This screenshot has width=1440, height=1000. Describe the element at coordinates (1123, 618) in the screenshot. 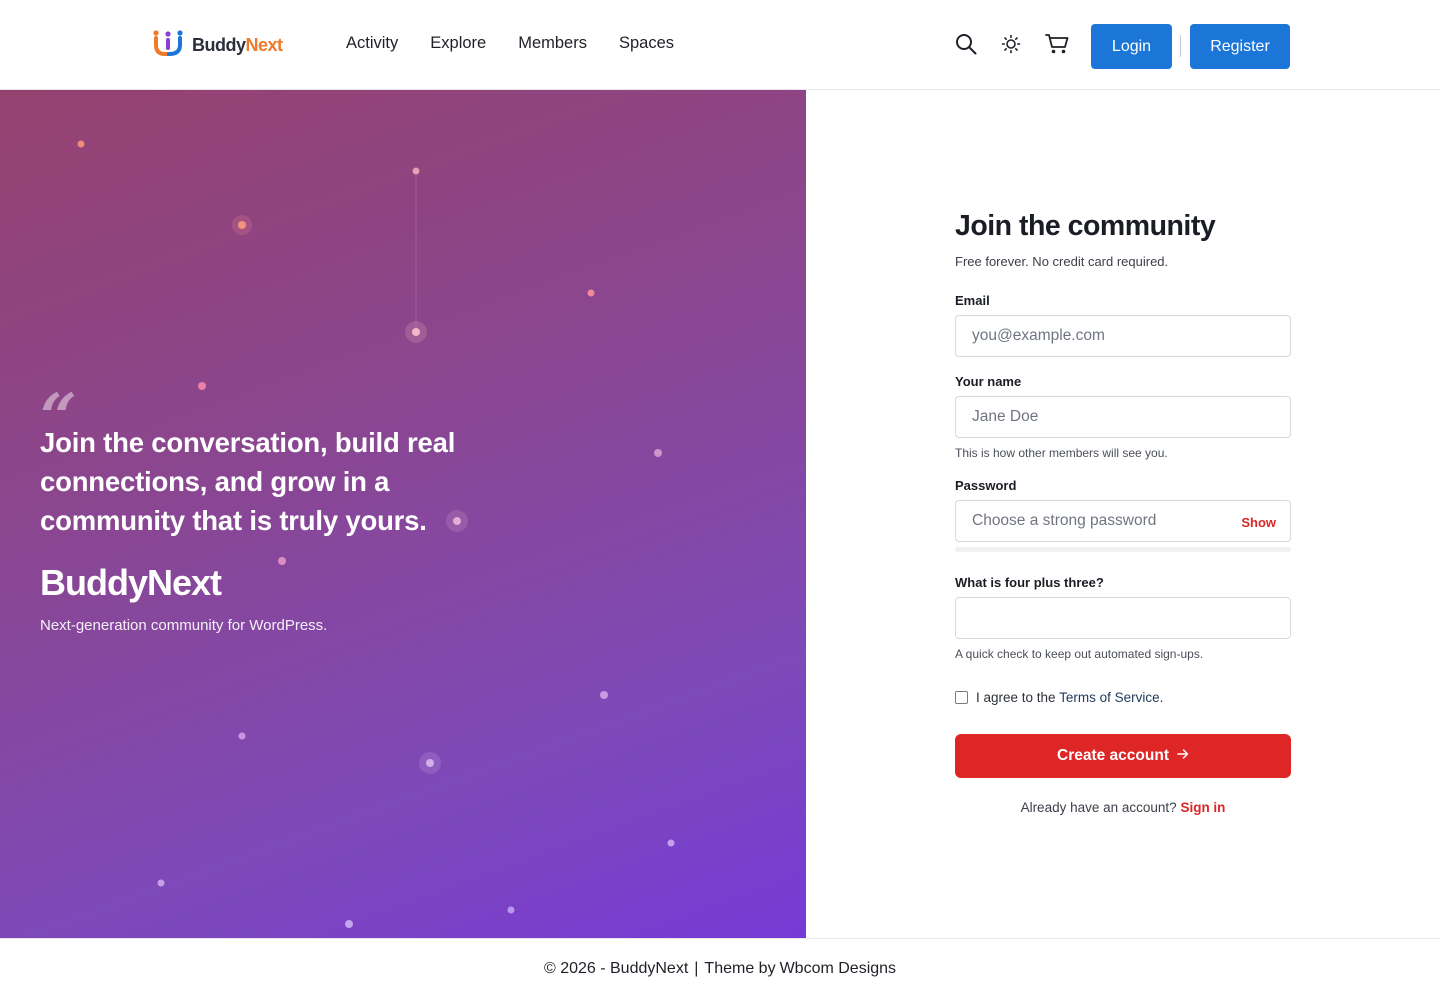

I see `captcha-field` at that location.